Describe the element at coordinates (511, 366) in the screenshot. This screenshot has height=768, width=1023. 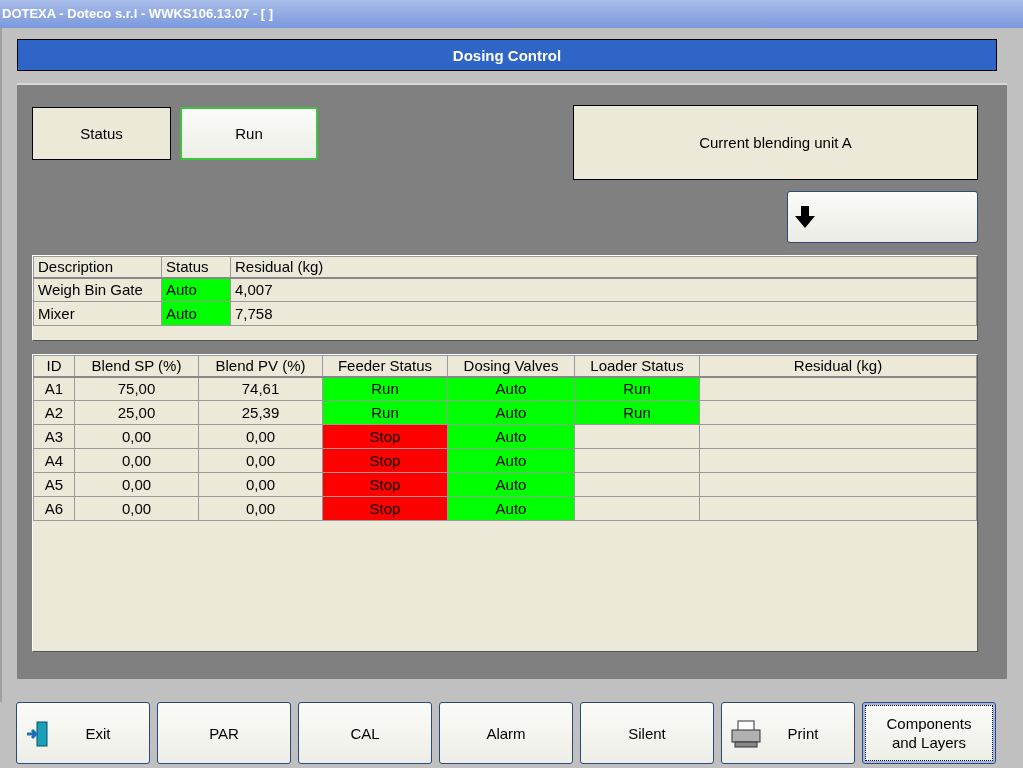
I see `column-header: Dosing Valves` at that location.